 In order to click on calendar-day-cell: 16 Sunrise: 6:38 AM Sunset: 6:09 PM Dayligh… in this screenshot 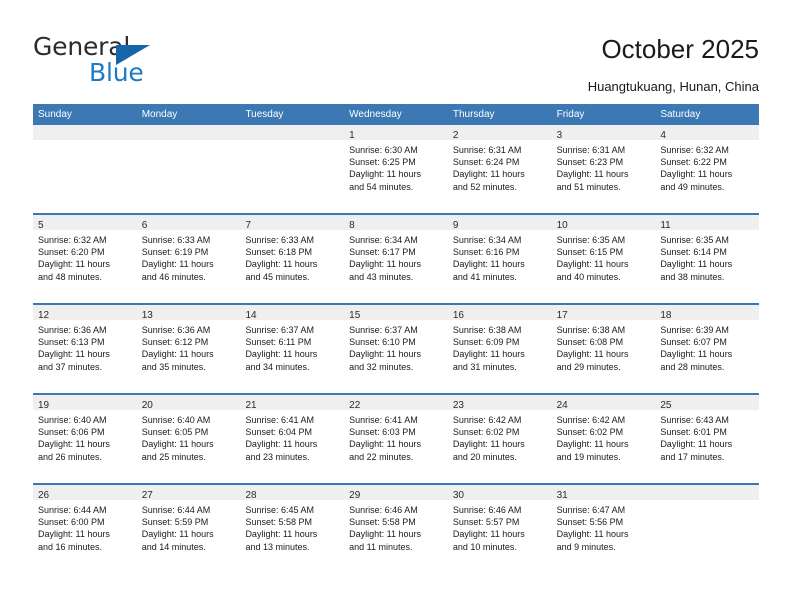, I will do `click(499, 349)`.